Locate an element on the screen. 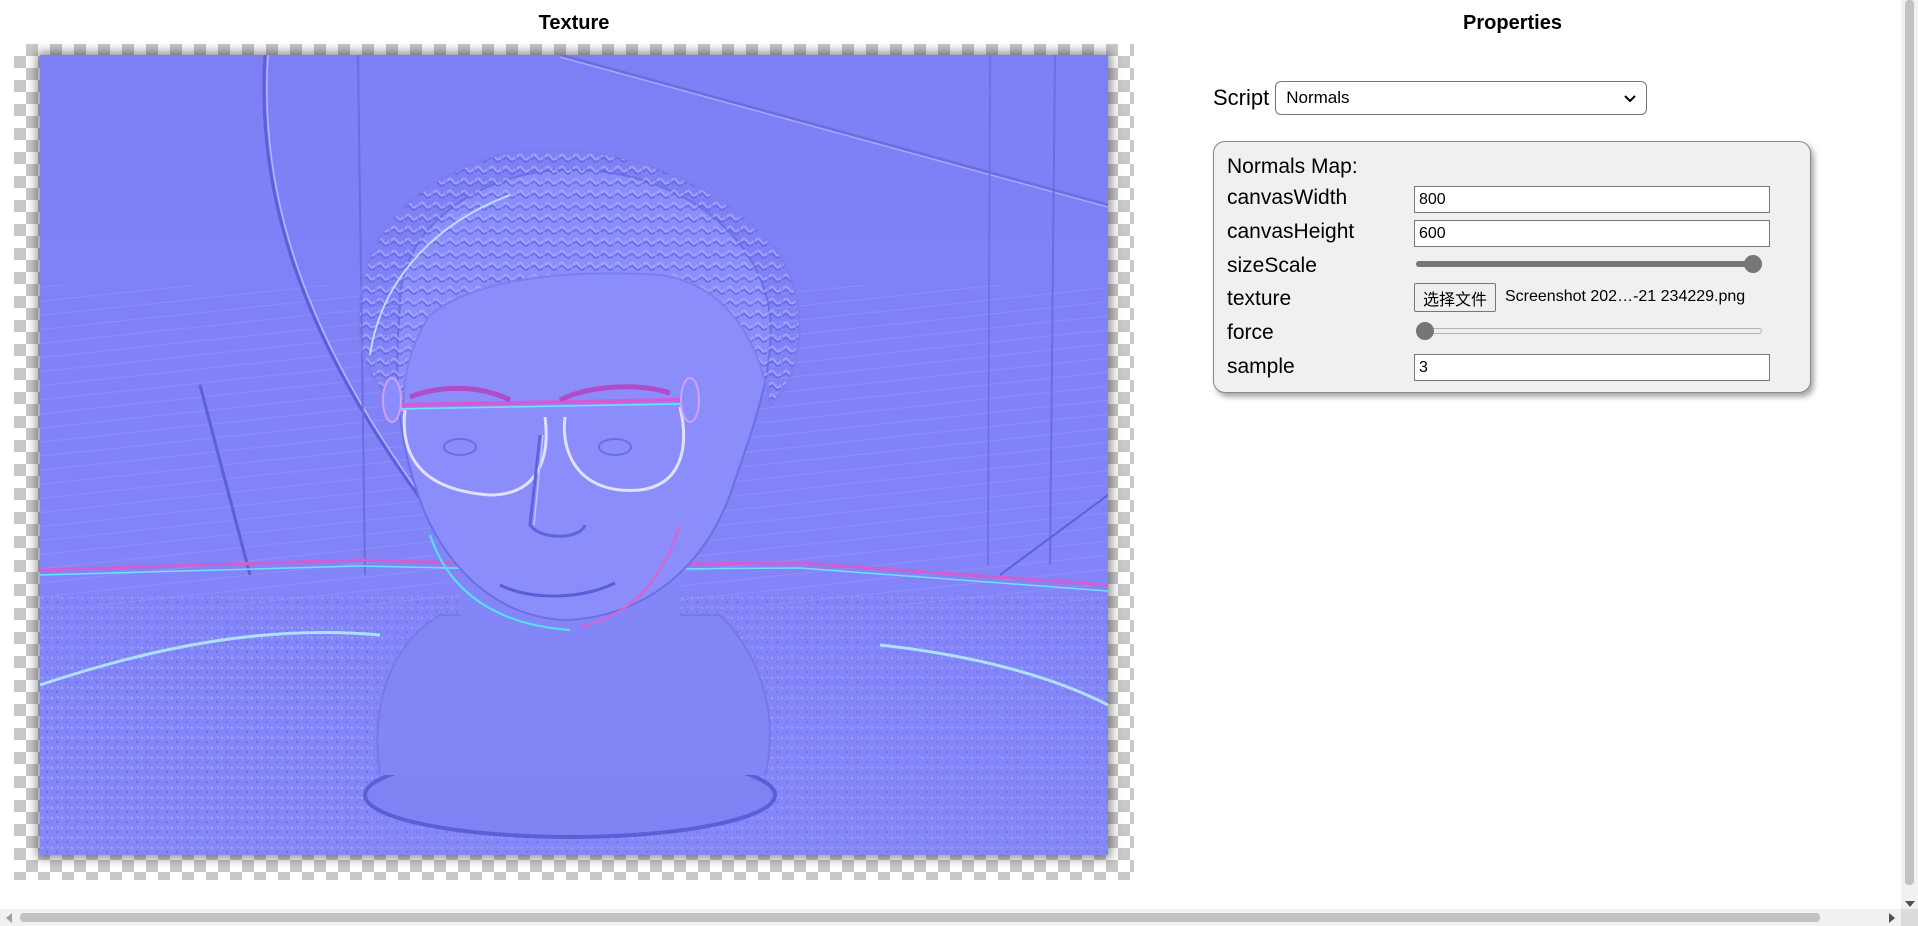 The width and height of the screenshot is (1918, 926). normals-map-heading: Normals Map: is located at coordinates (1292, 166).